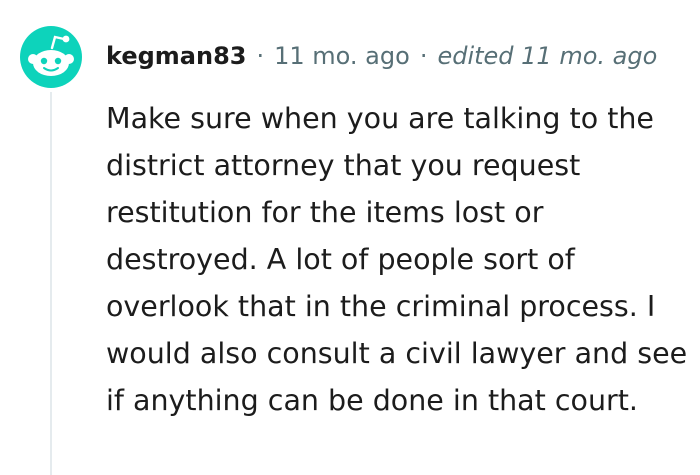  Describe the element at coordinates (342, 56) in the screenshot. I see `comment-timestamp: 11 mo. ago` at that location.